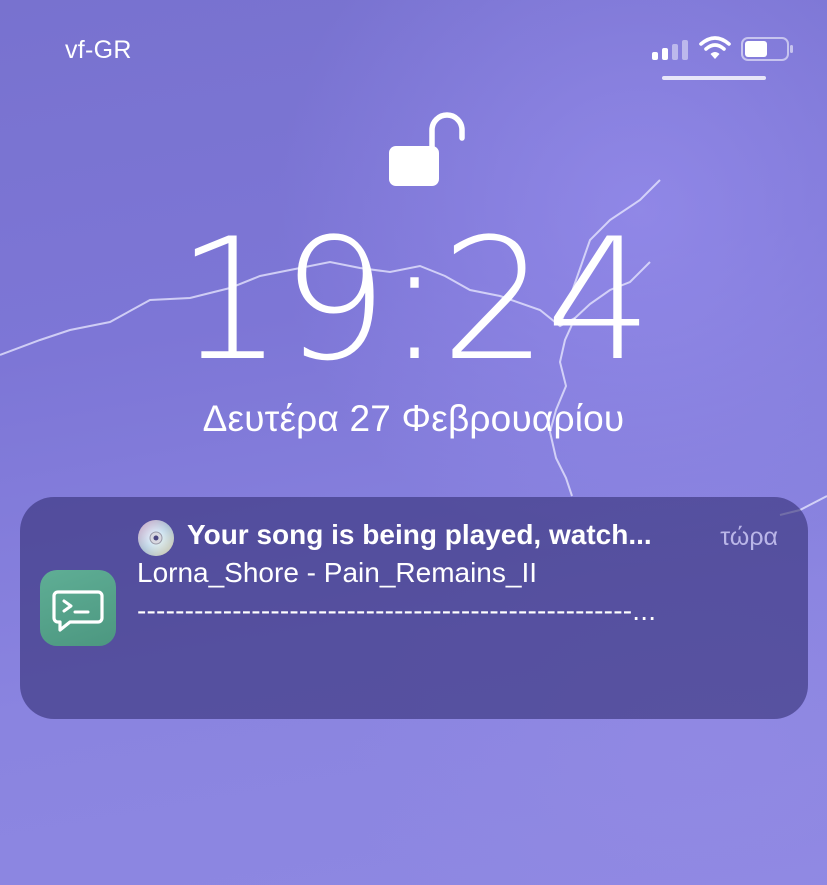 This screenshot has height=885, width=827. I want to click on carrier-label: vf-GR, so click(98, 50).